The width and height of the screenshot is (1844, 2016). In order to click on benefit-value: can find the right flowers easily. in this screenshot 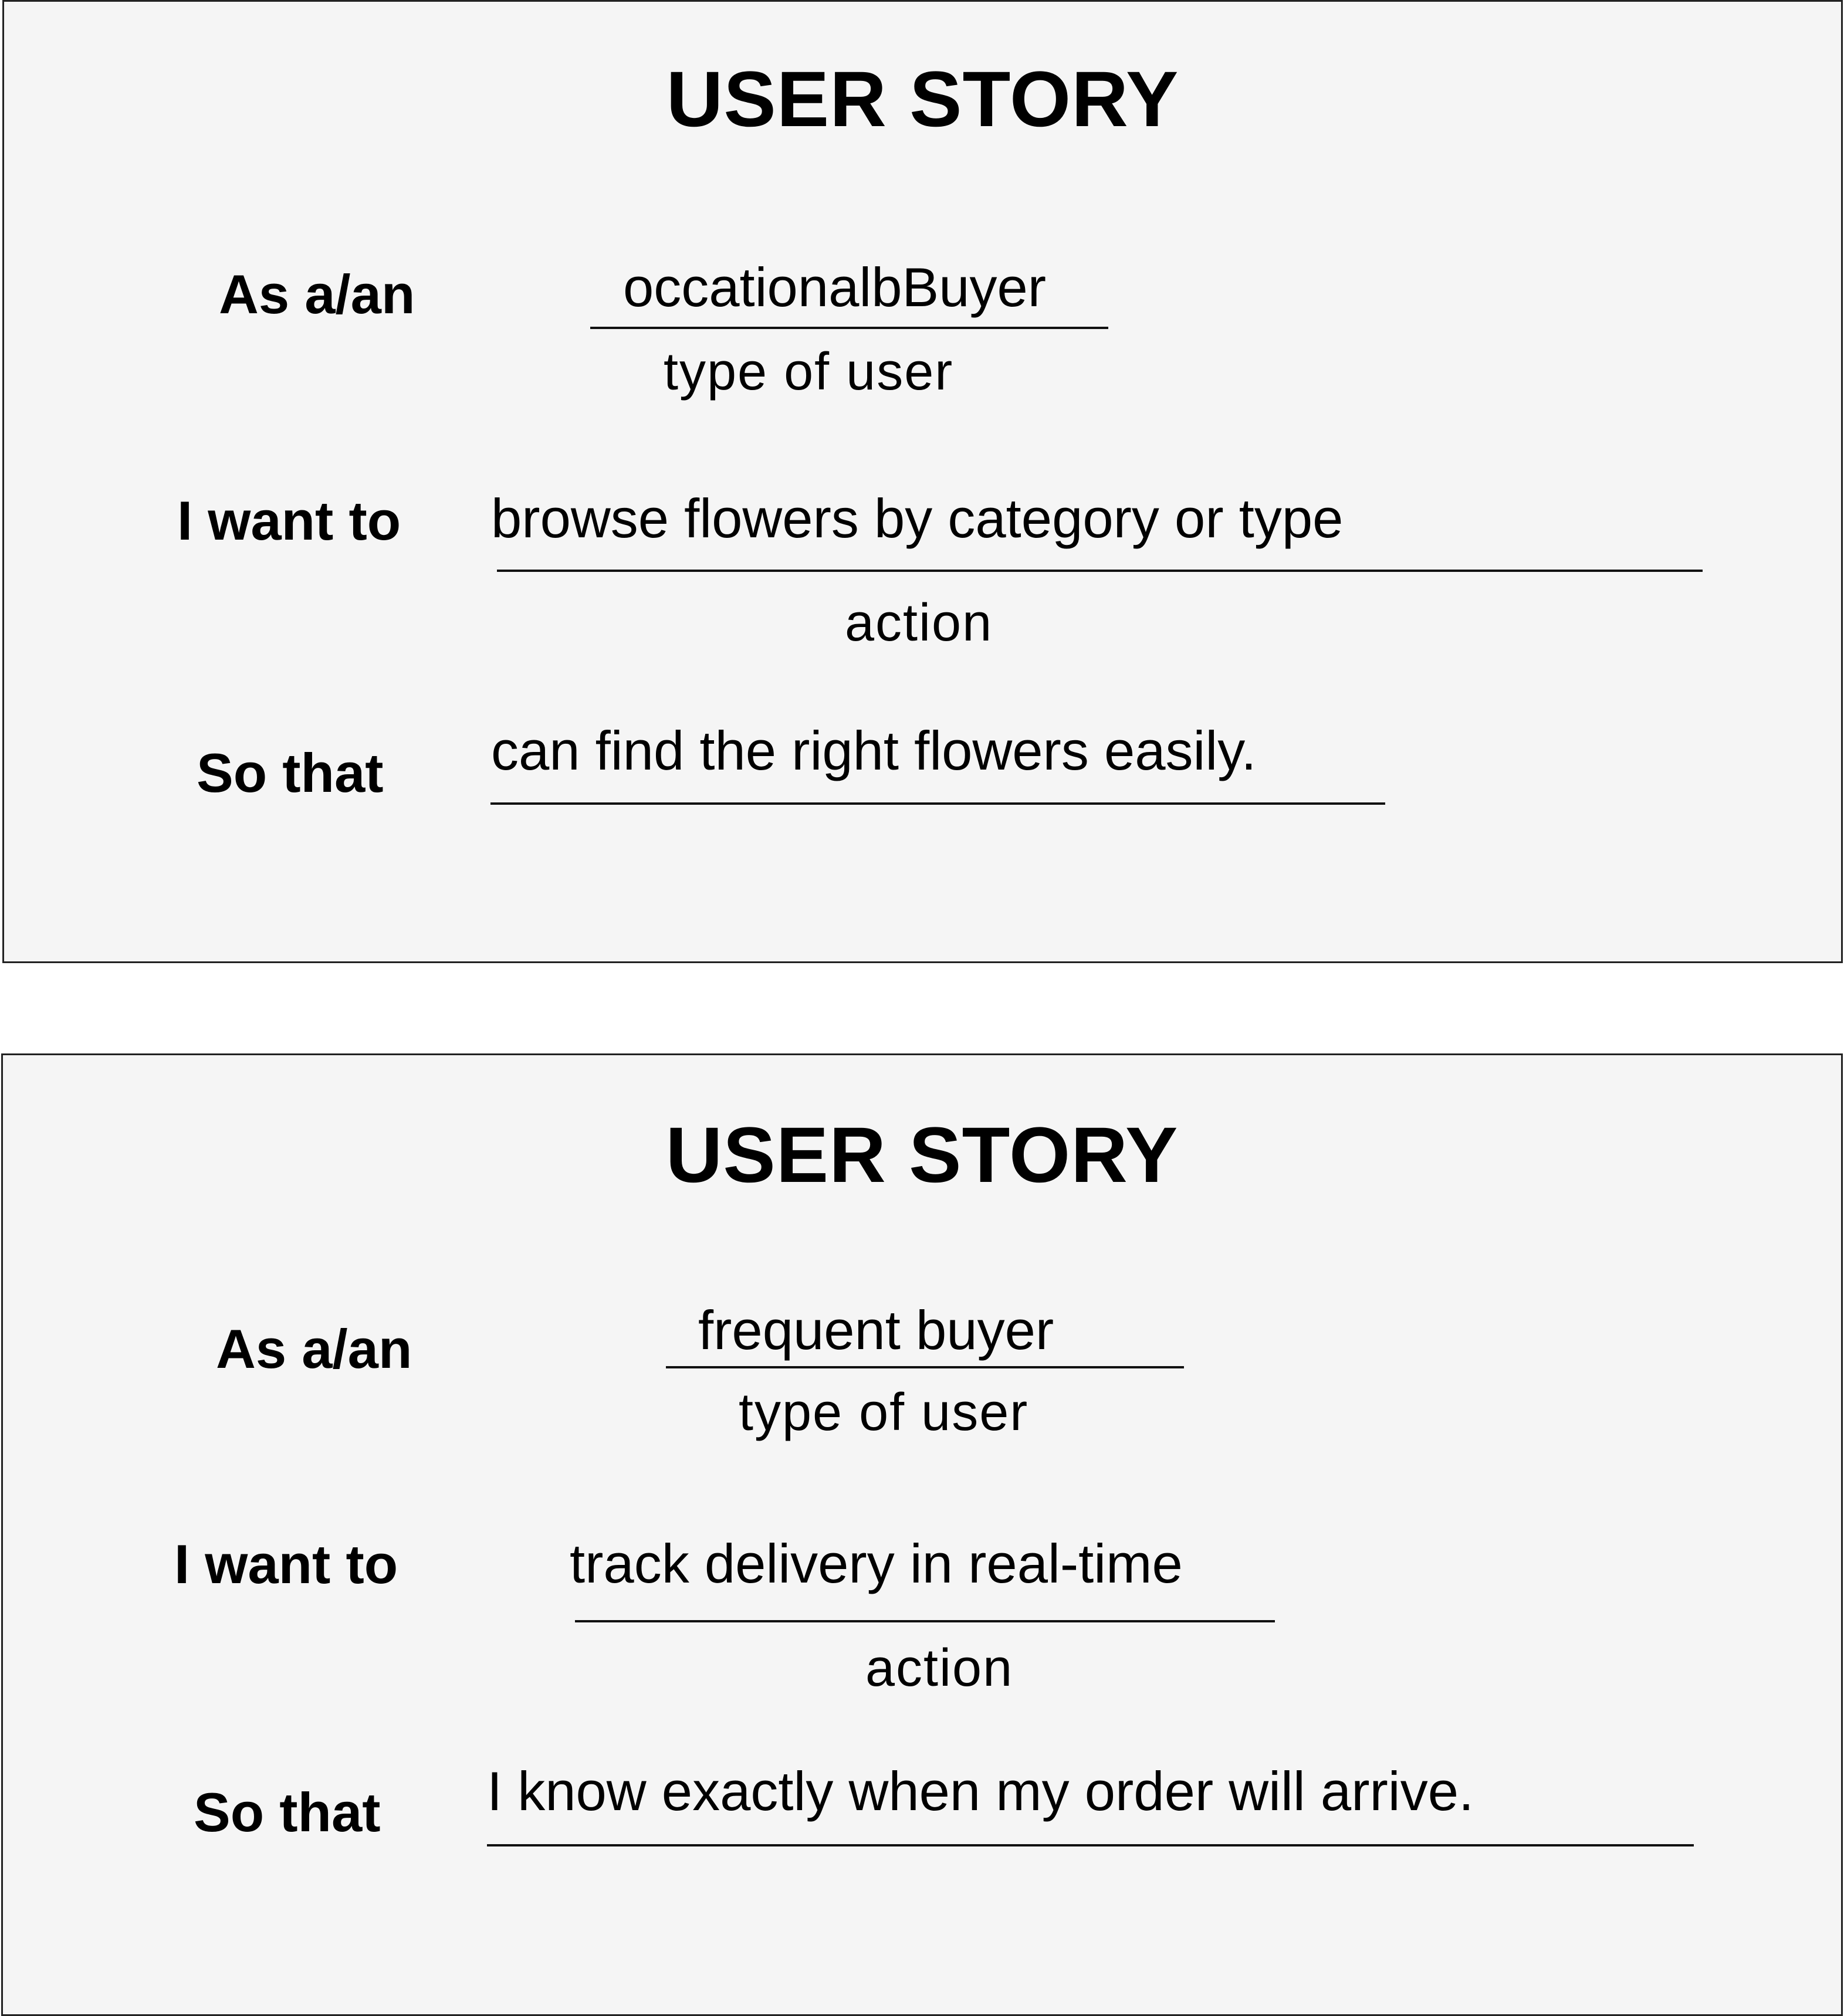, I will do `click(874, 750)`.